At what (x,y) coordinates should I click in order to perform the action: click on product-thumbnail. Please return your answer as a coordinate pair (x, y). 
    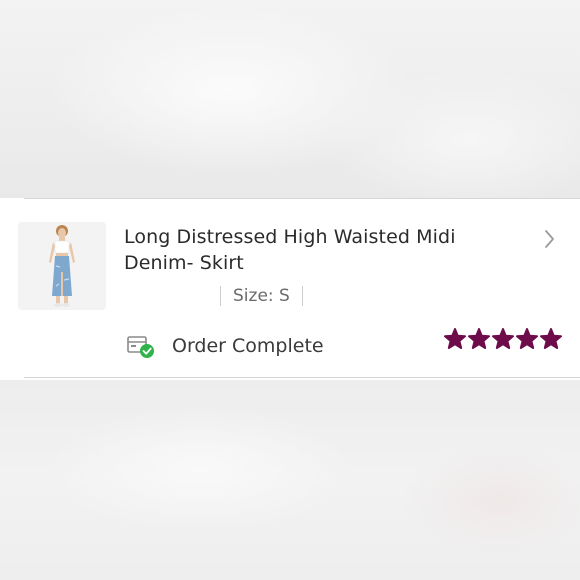
    Looking at the image, I should click on (62, 266).